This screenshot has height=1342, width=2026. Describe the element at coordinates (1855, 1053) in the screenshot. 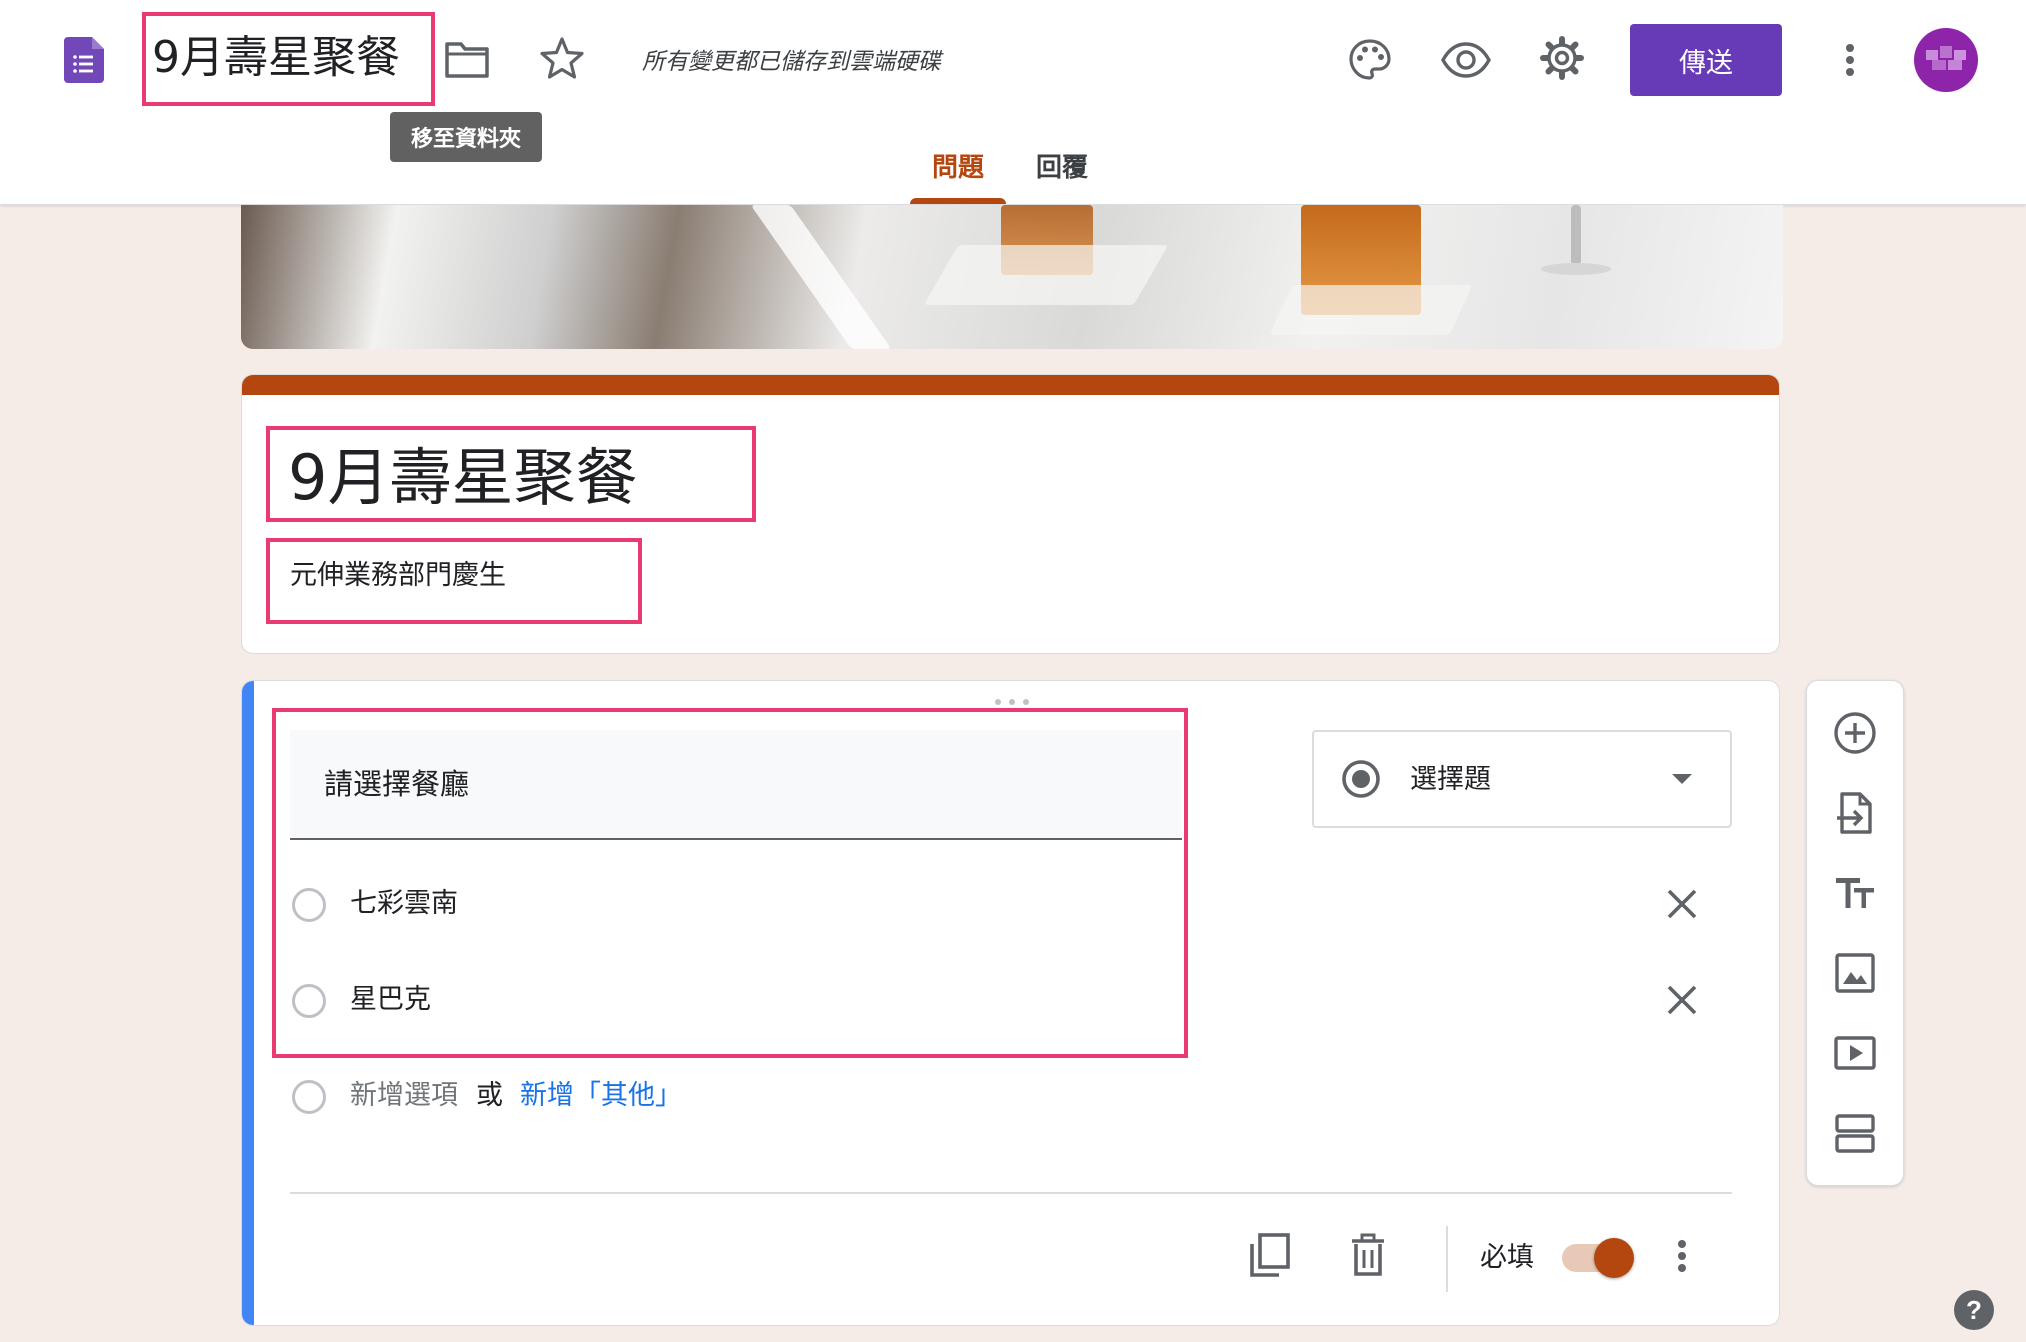

I see `add-video-icon` at that location.